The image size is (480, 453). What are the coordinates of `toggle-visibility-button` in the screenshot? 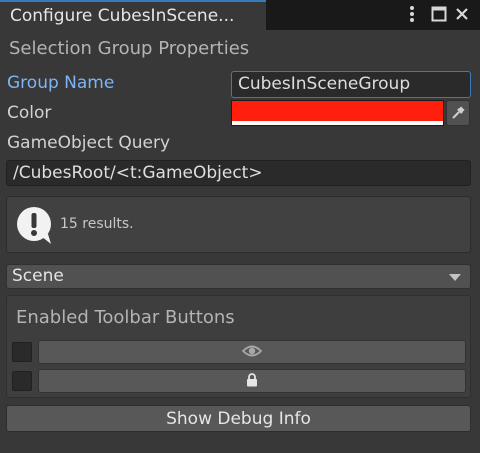 It's located at (252, 352).